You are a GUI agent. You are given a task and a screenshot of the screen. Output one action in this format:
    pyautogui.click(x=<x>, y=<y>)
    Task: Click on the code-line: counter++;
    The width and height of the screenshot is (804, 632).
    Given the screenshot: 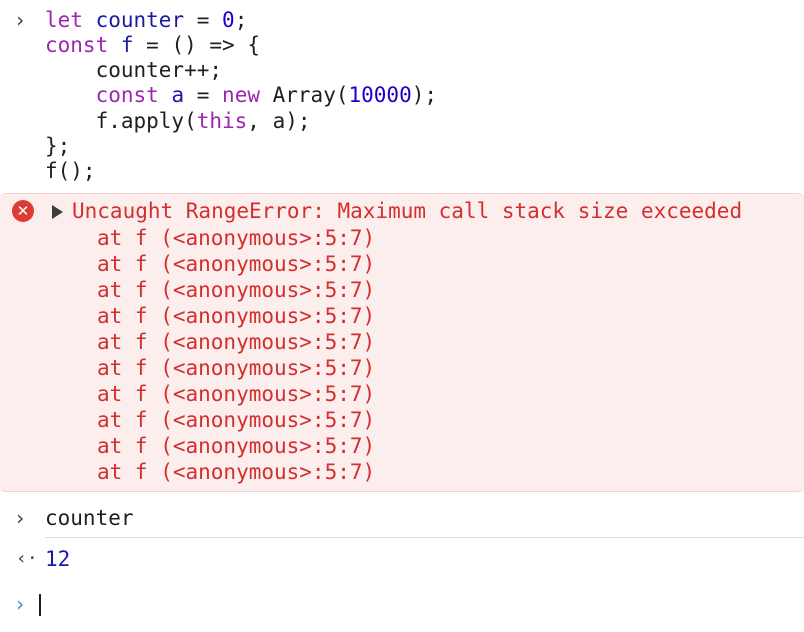 What is the action you would take?
    pyautogui.click(x=133, y=70)
    